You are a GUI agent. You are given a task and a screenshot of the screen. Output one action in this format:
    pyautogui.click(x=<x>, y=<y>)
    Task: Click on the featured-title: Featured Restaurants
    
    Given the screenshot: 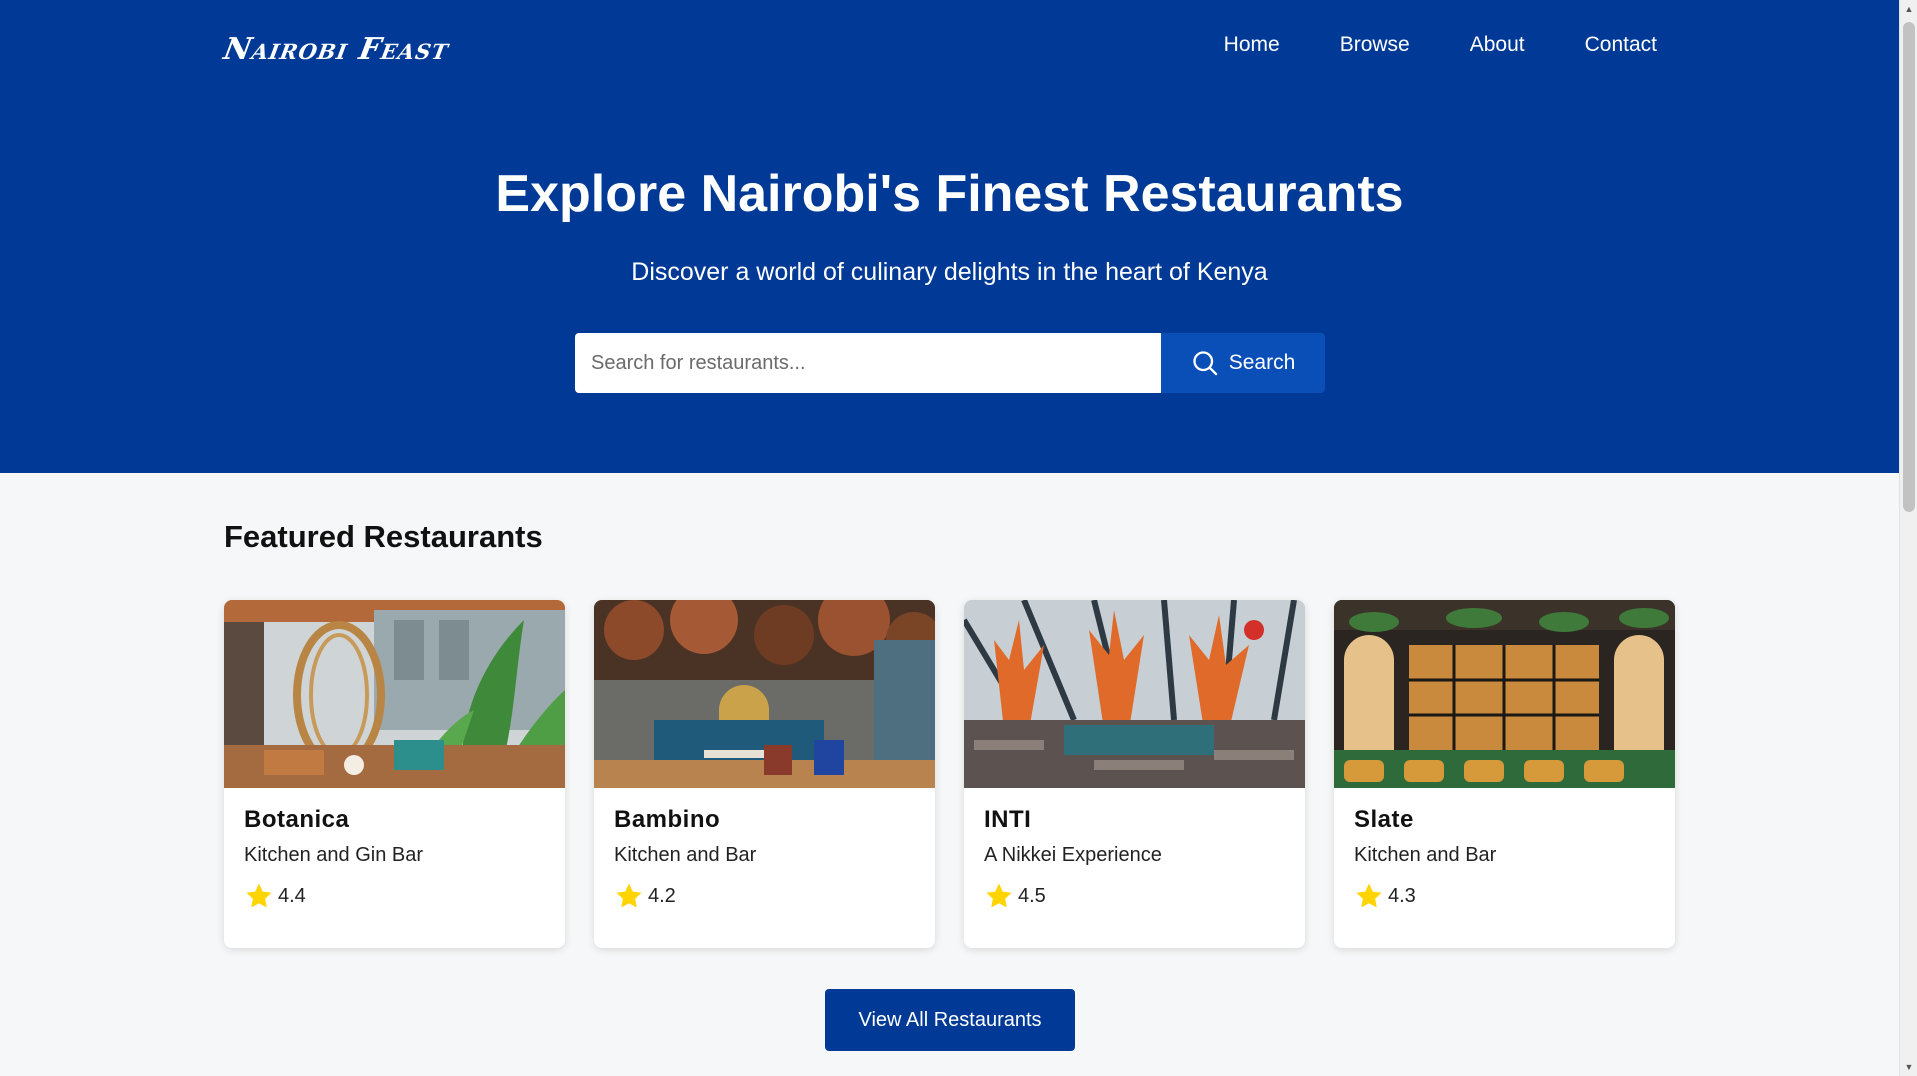 What is the action you would take?
    pyautogui.click(x=383, y=536)
    